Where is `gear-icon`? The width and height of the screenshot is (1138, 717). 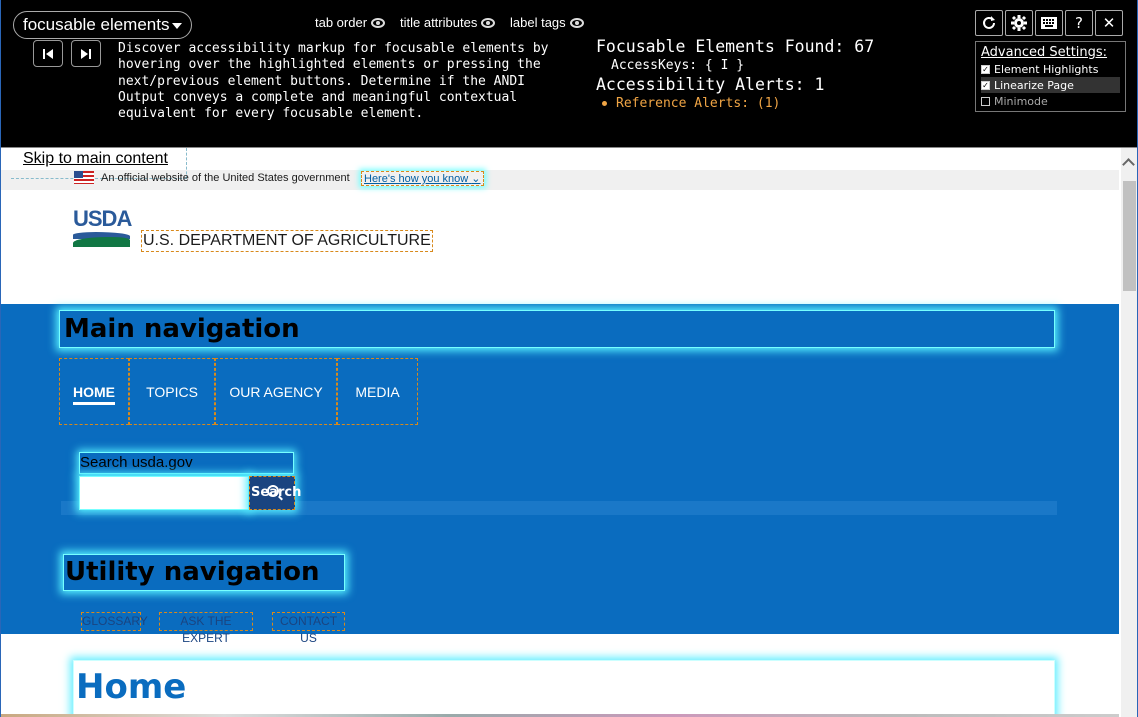 gear-icon is located at coordinates (1019, 23).